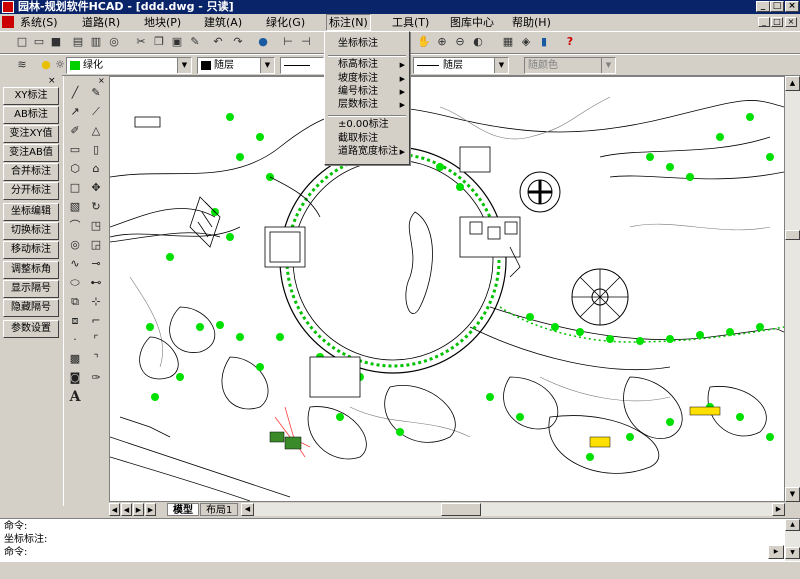 The image size is (800, 579). What do you see at coordinates (101, 22) in the screenshot?
I see `menu-road: 道路(R)` at bounding box center [101, 22].